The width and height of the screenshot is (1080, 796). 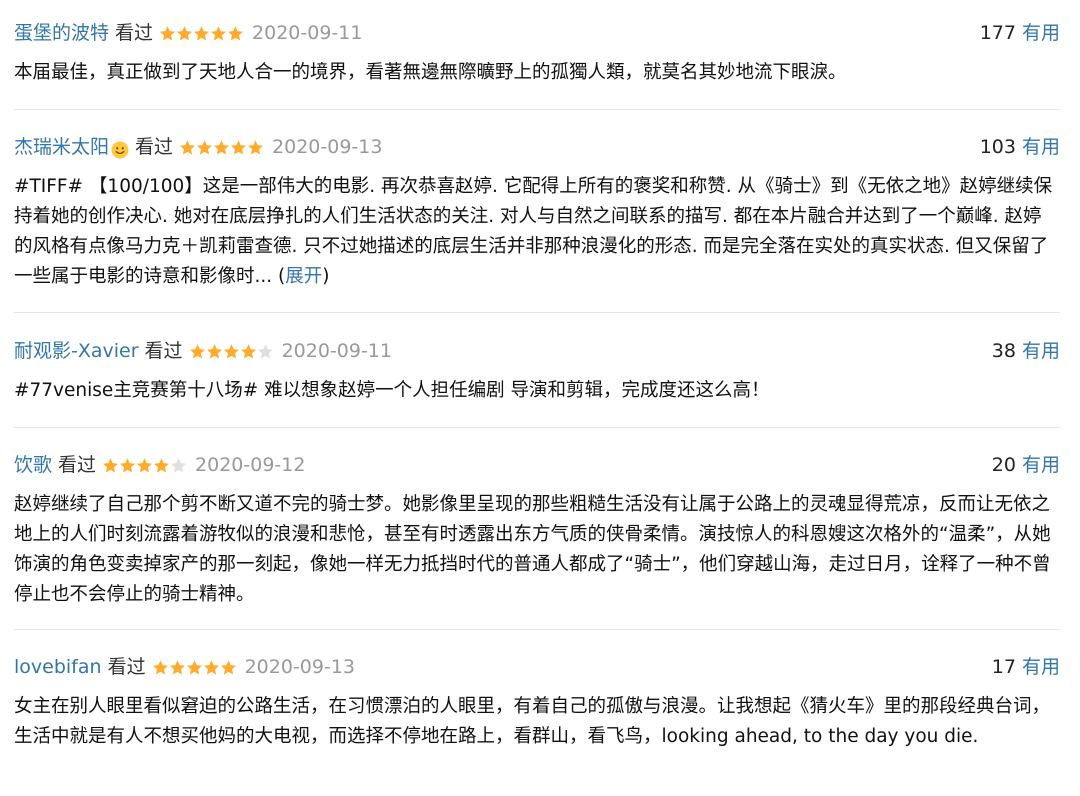 I want to click on comment-header: 杰瑞米太阳 看过 2020-09-13, so click(x=537, y=147).